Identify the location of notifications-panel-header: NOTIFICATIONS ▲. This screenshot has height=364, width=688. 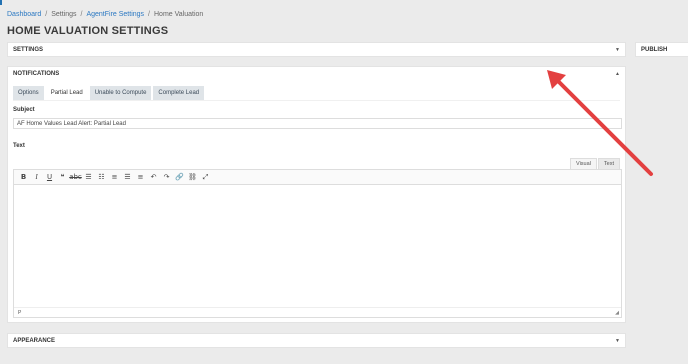
(316, 74).